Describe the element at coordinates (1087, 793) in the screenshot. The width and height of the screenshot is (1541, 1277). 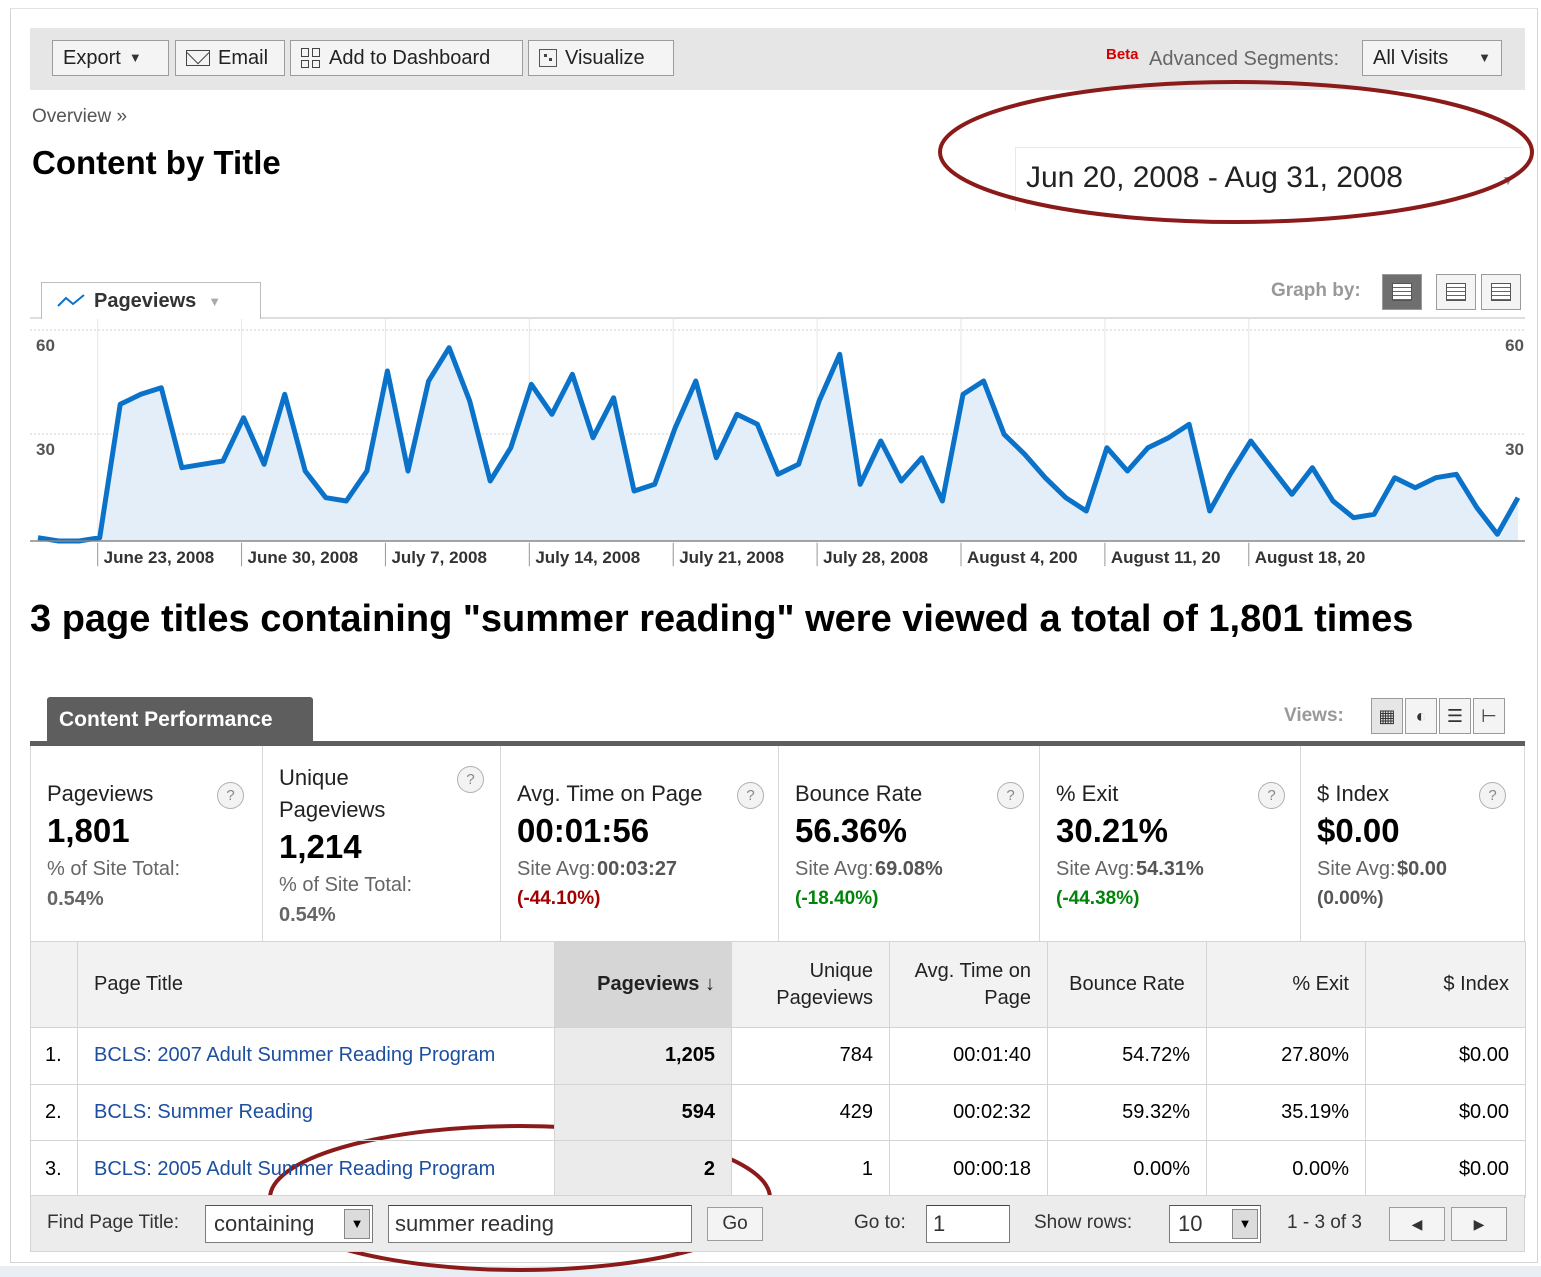
I see `scorecard-label: % Exit` at that location.